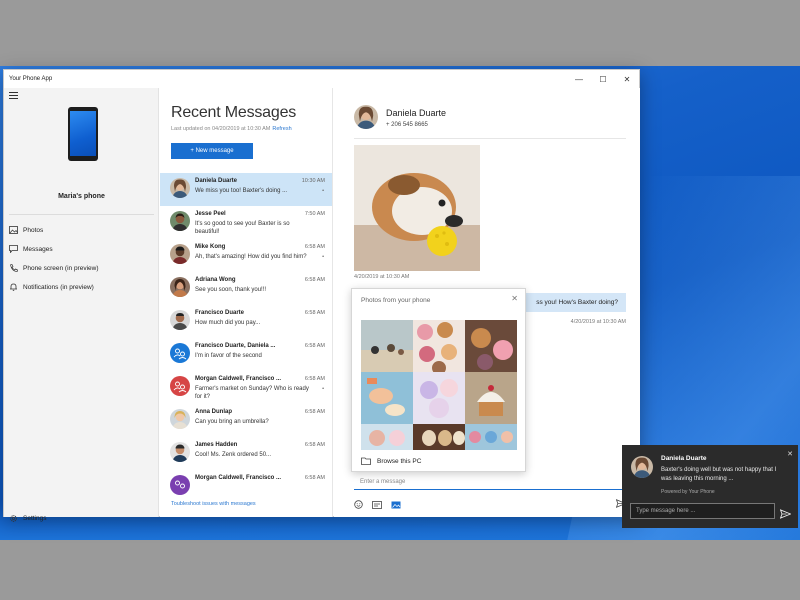  Describe the element at coordinates (13, 95) in the screenshot. I see `hamburger-menu-icon` at that location.